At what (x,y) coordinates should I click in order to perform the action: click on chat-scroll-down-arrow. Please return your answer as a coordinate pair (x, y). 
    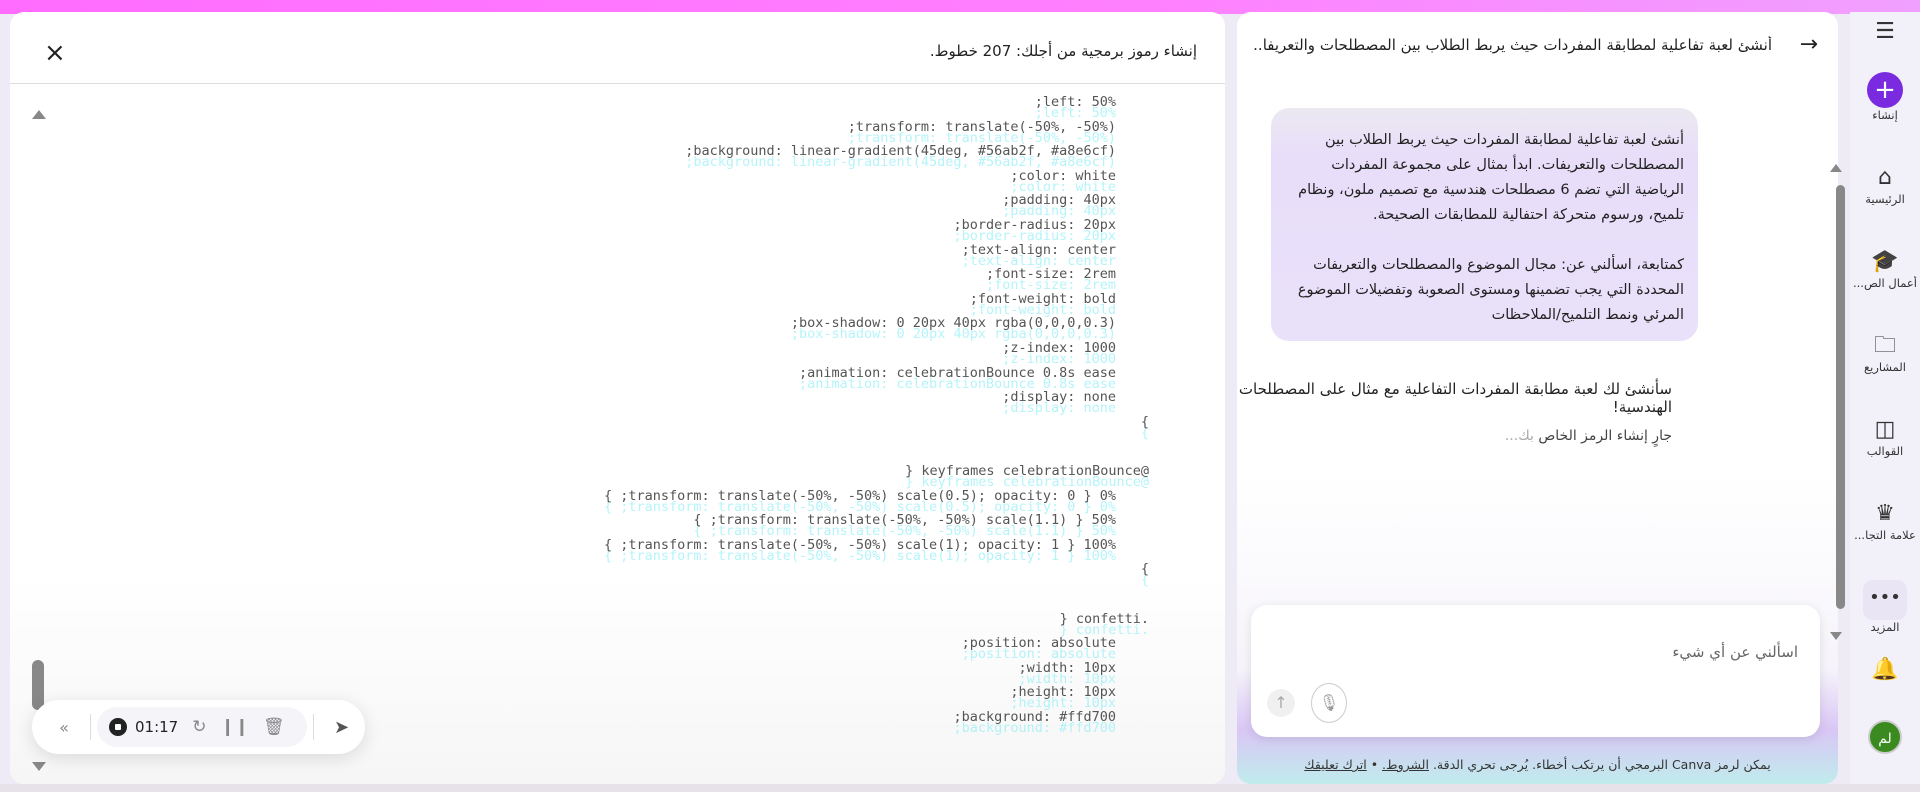
    Looking at the image, I should click on (1836, 636).